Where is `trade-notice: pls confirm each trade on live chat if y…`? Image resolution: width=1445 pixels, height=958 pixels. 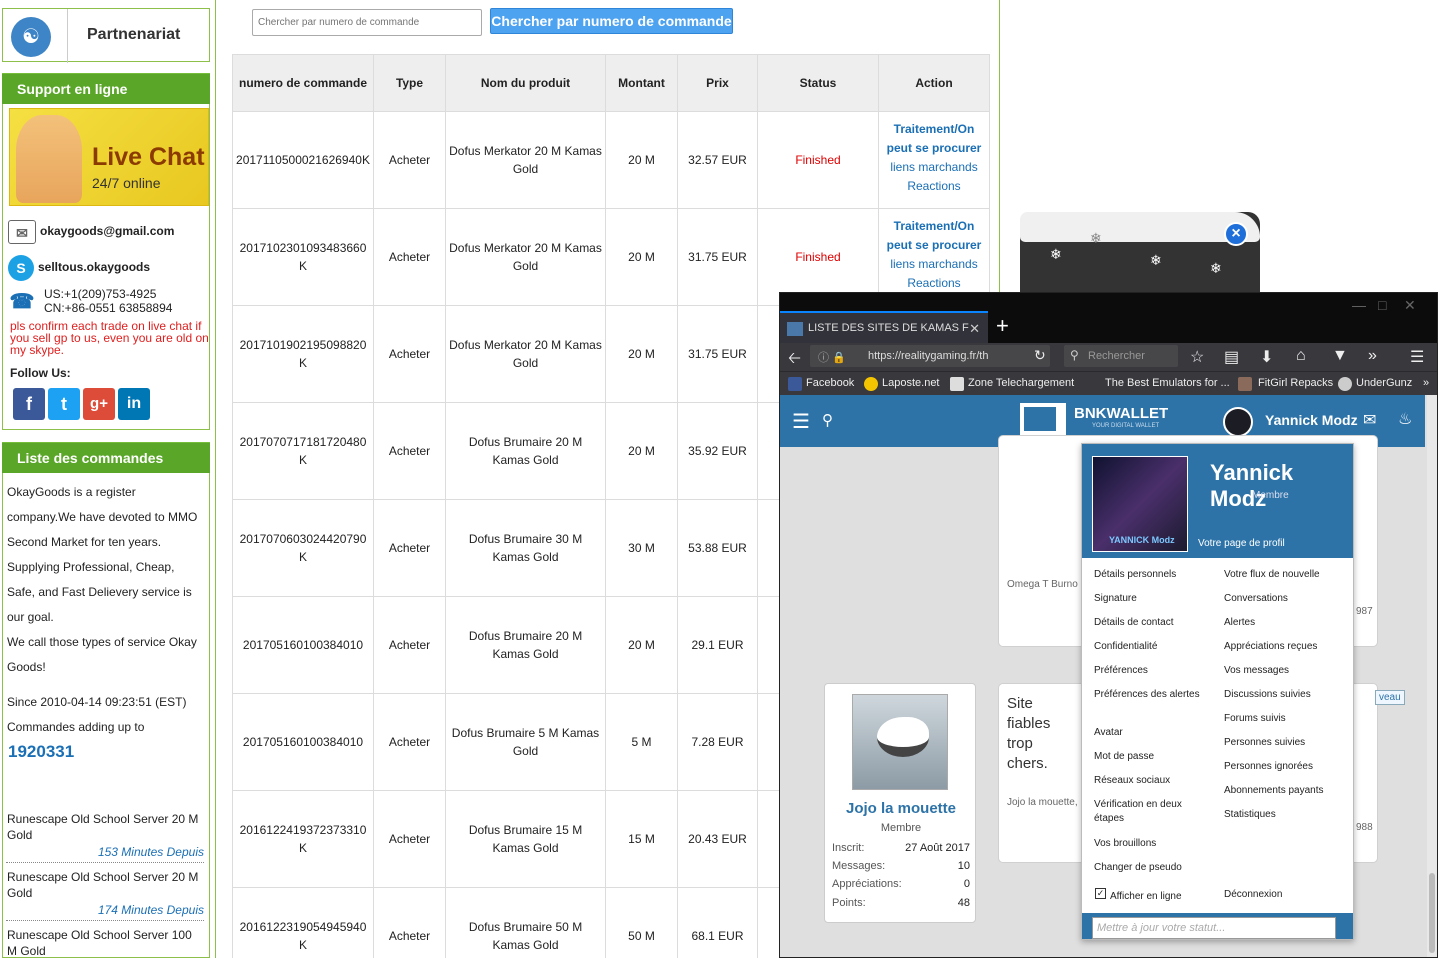 trade-notice: pls confirm each trade on live chat if y… is located at coordinates (109, 338).